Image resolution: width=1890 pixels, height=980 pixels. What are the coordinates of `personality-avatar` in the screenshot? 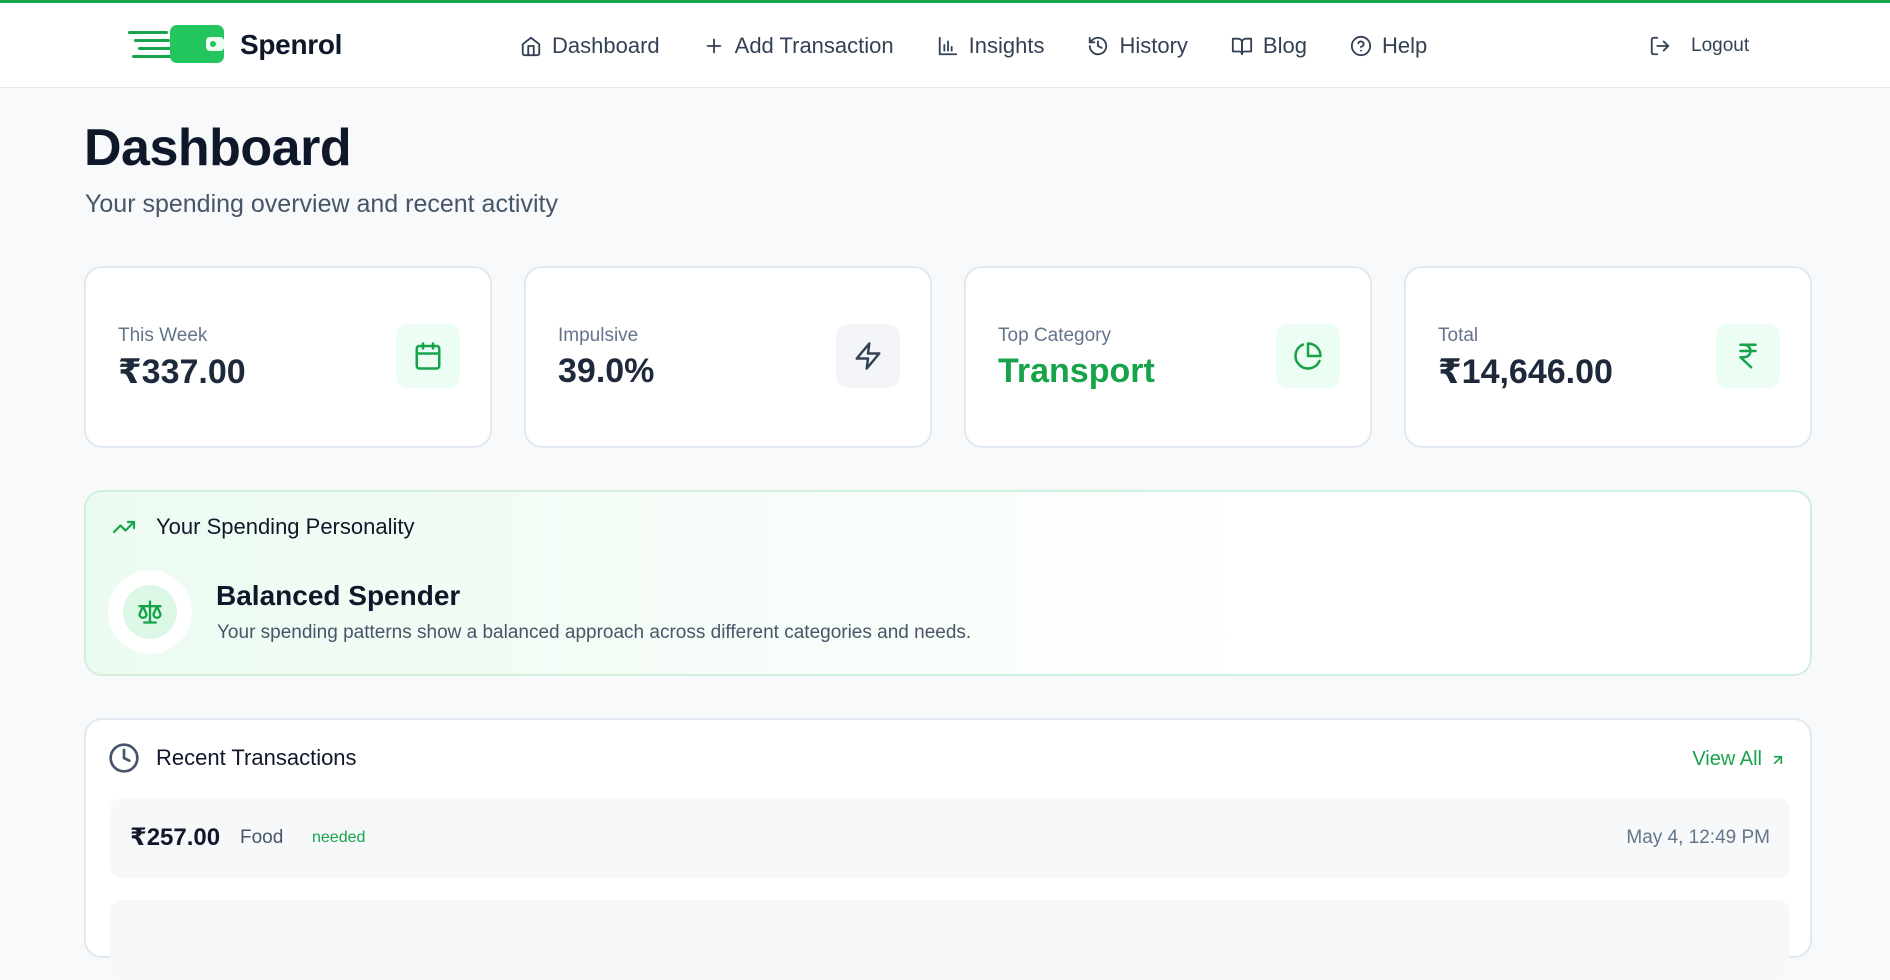 It's located at (150, 612).